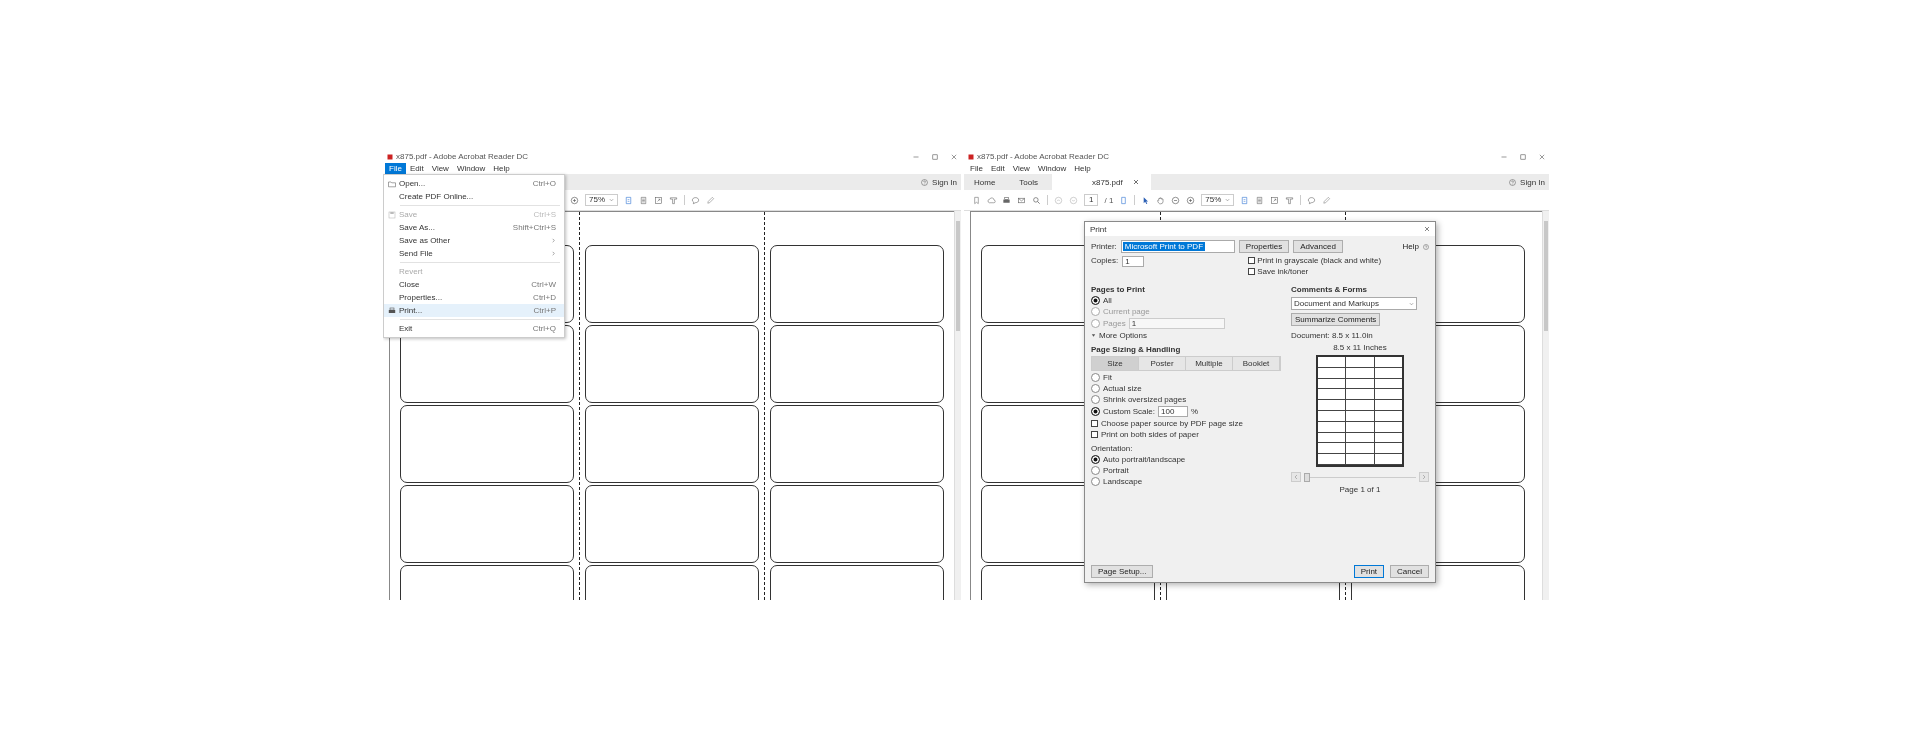  What do you see at coordinates (1133, 261) in the screenshot?
I see `copies-field: 1` at bounding box center [1133, 261].